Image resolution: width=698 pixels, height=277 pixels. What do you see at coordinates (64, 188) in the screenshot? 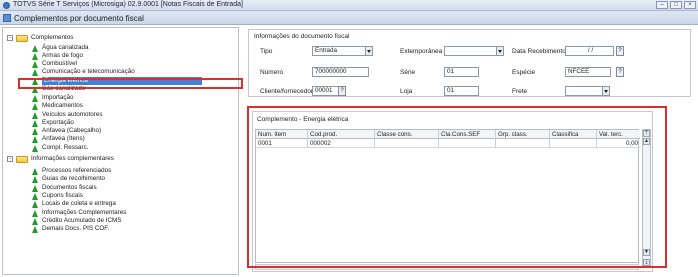
I see `tree-item: Documentos fiscais` at bounding box center [64, 188].